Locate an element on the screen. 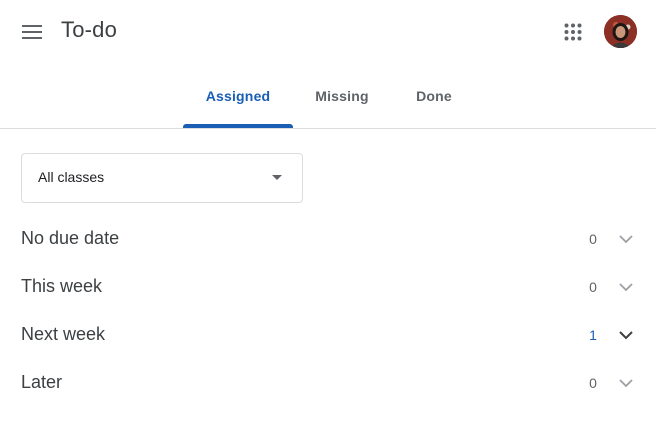 This screenshot has width=656, height=444. page-title: To-do is located at coordinates (89, 29).